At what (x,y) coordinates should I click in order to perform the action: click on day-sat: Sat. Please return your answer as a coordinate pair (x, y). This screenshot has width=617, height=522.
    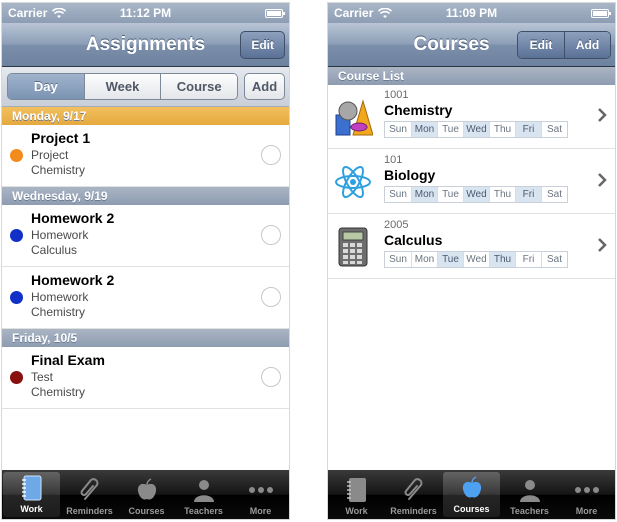
    Looking at the image, I should click on (554, 259).